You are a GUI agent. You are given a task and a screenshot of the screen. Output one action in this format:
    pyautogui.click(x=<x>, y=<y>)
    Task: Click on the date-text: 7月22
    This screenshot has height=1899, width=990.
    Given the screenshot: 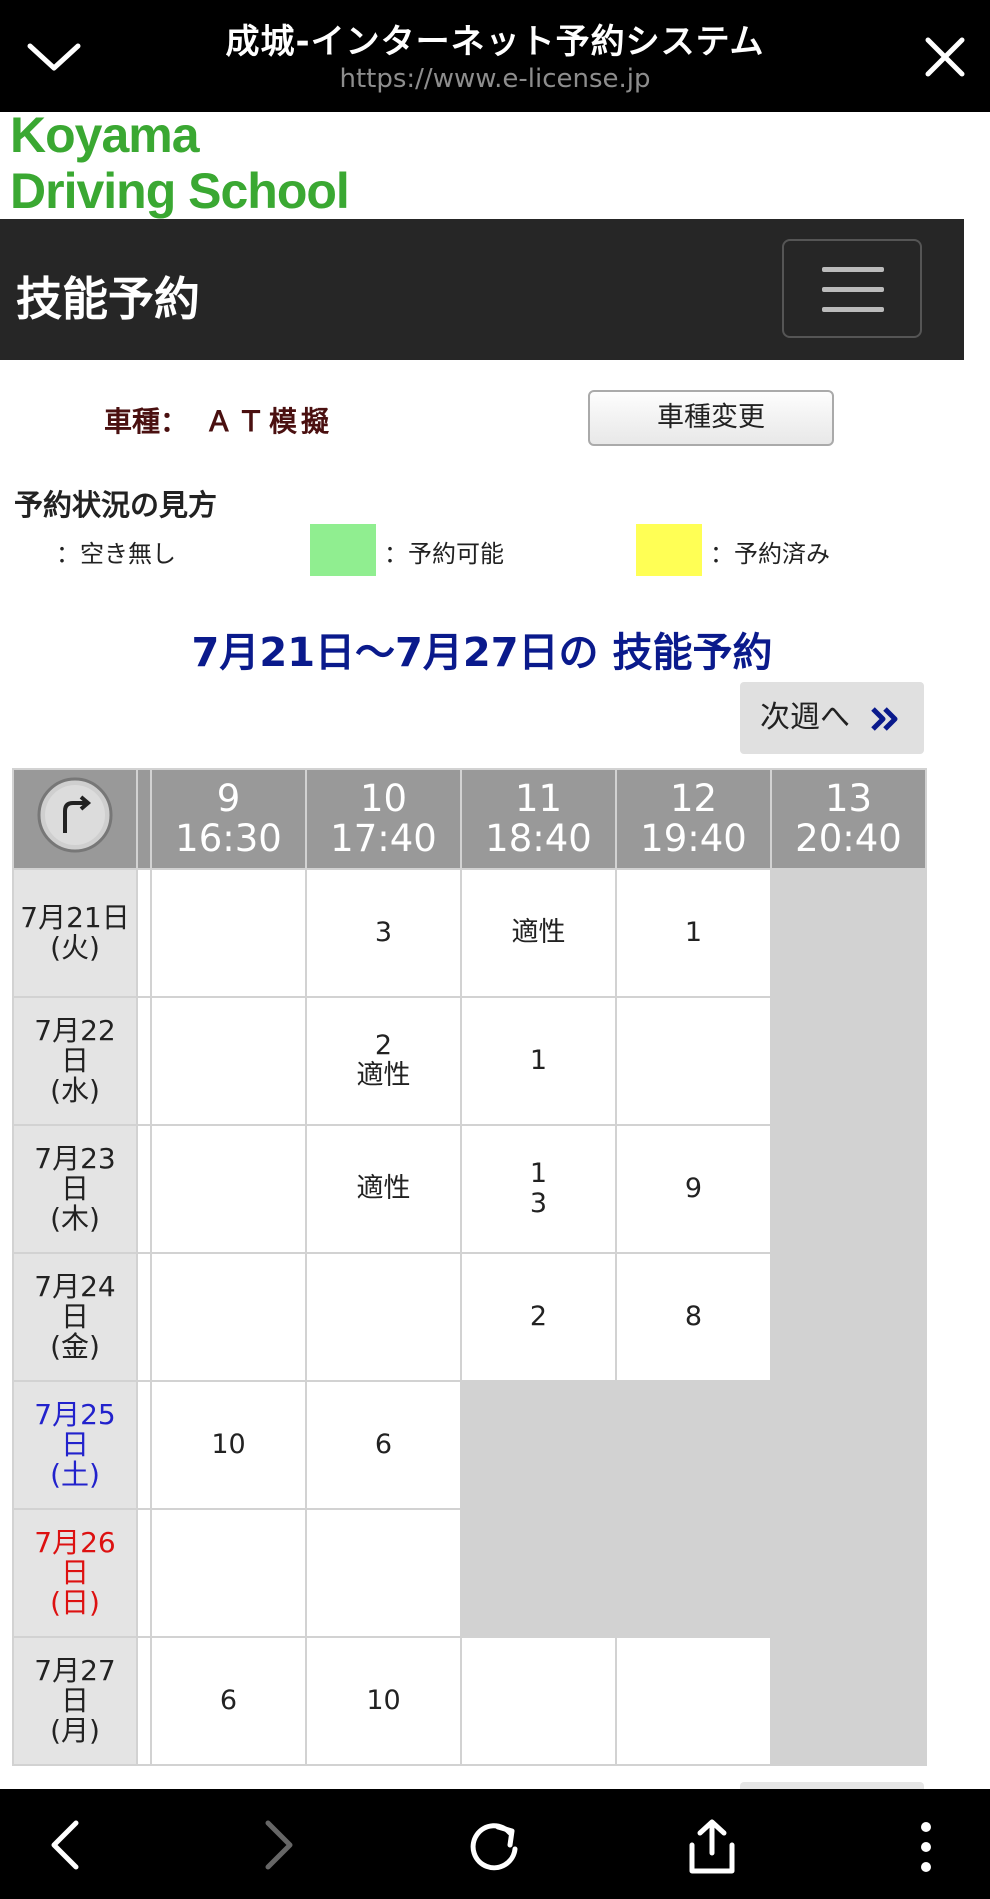 What is the action you would take?
    pyautogui.click(x=75, y=1030)
    